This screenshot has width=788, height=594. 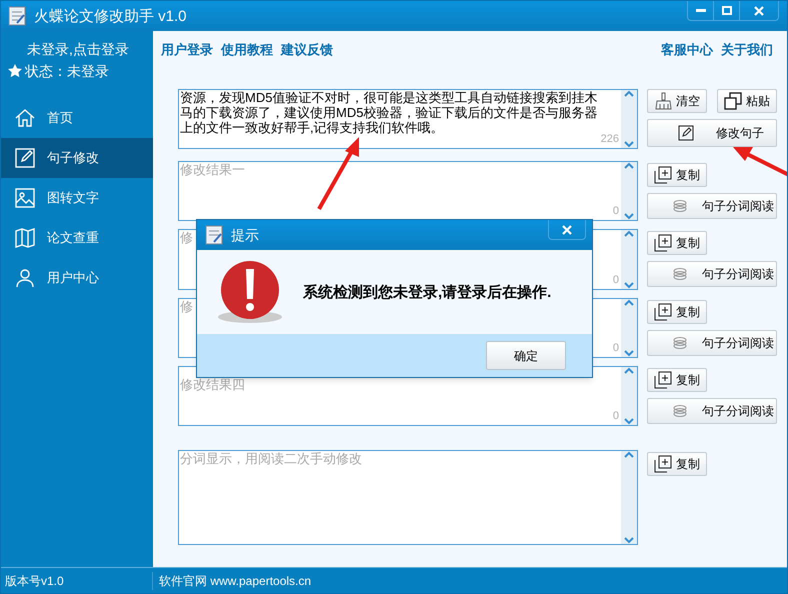 What do you see at coordinates (77, 158) in the screenshot?
I see `nav-item: 句子修改` at bounding box center [77, 158].